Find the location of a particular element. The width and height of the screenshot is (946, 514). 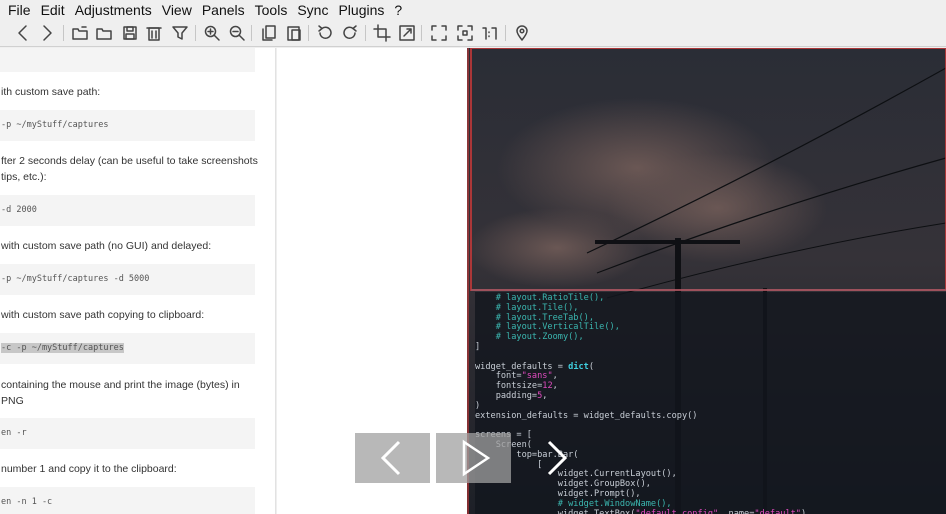

rotate-right-icon is located at coordinates (350, 33).